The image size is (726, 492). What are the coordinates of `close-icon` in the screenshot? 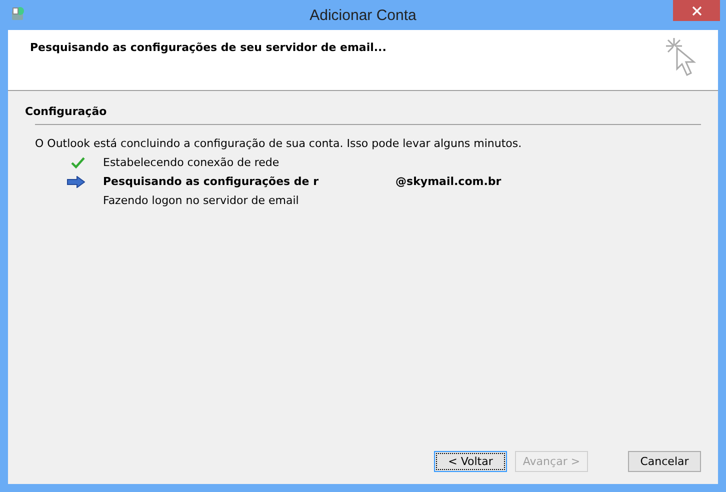 It's located at (697, 11).